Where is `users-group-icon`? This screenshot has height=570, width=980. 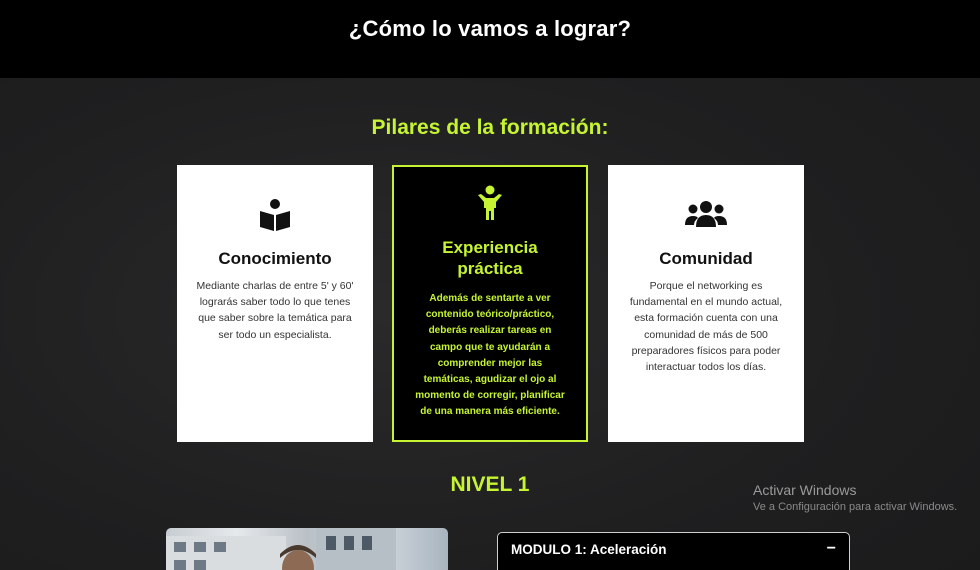
users-group-icon is located at coordinates (706, 215).